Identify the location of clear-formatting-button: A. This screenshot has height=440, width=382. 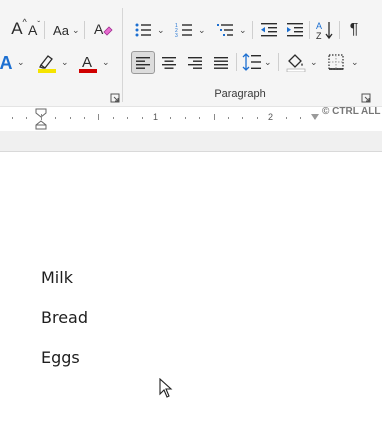
(103, 30).